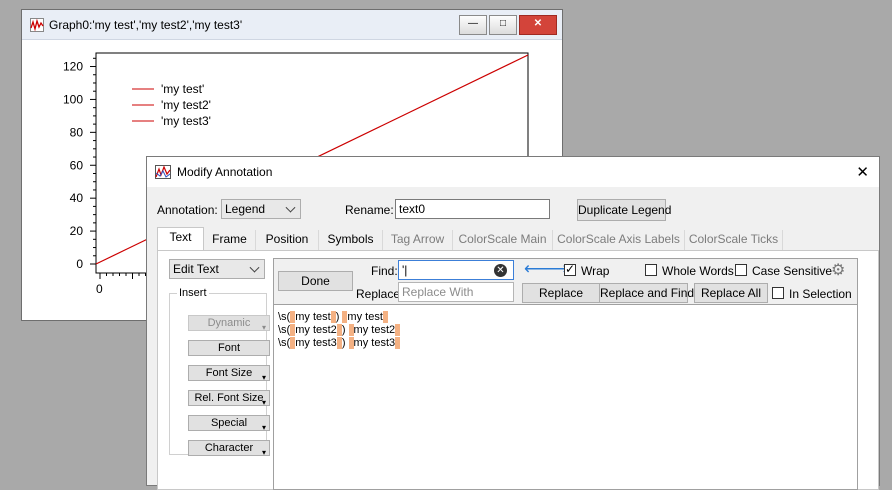 This screenshot has height=490, width=892. Describe the element at coordinates (339, 343) in the screenshot. I see `text-line-3: \s( my test3) my test3` at that location.